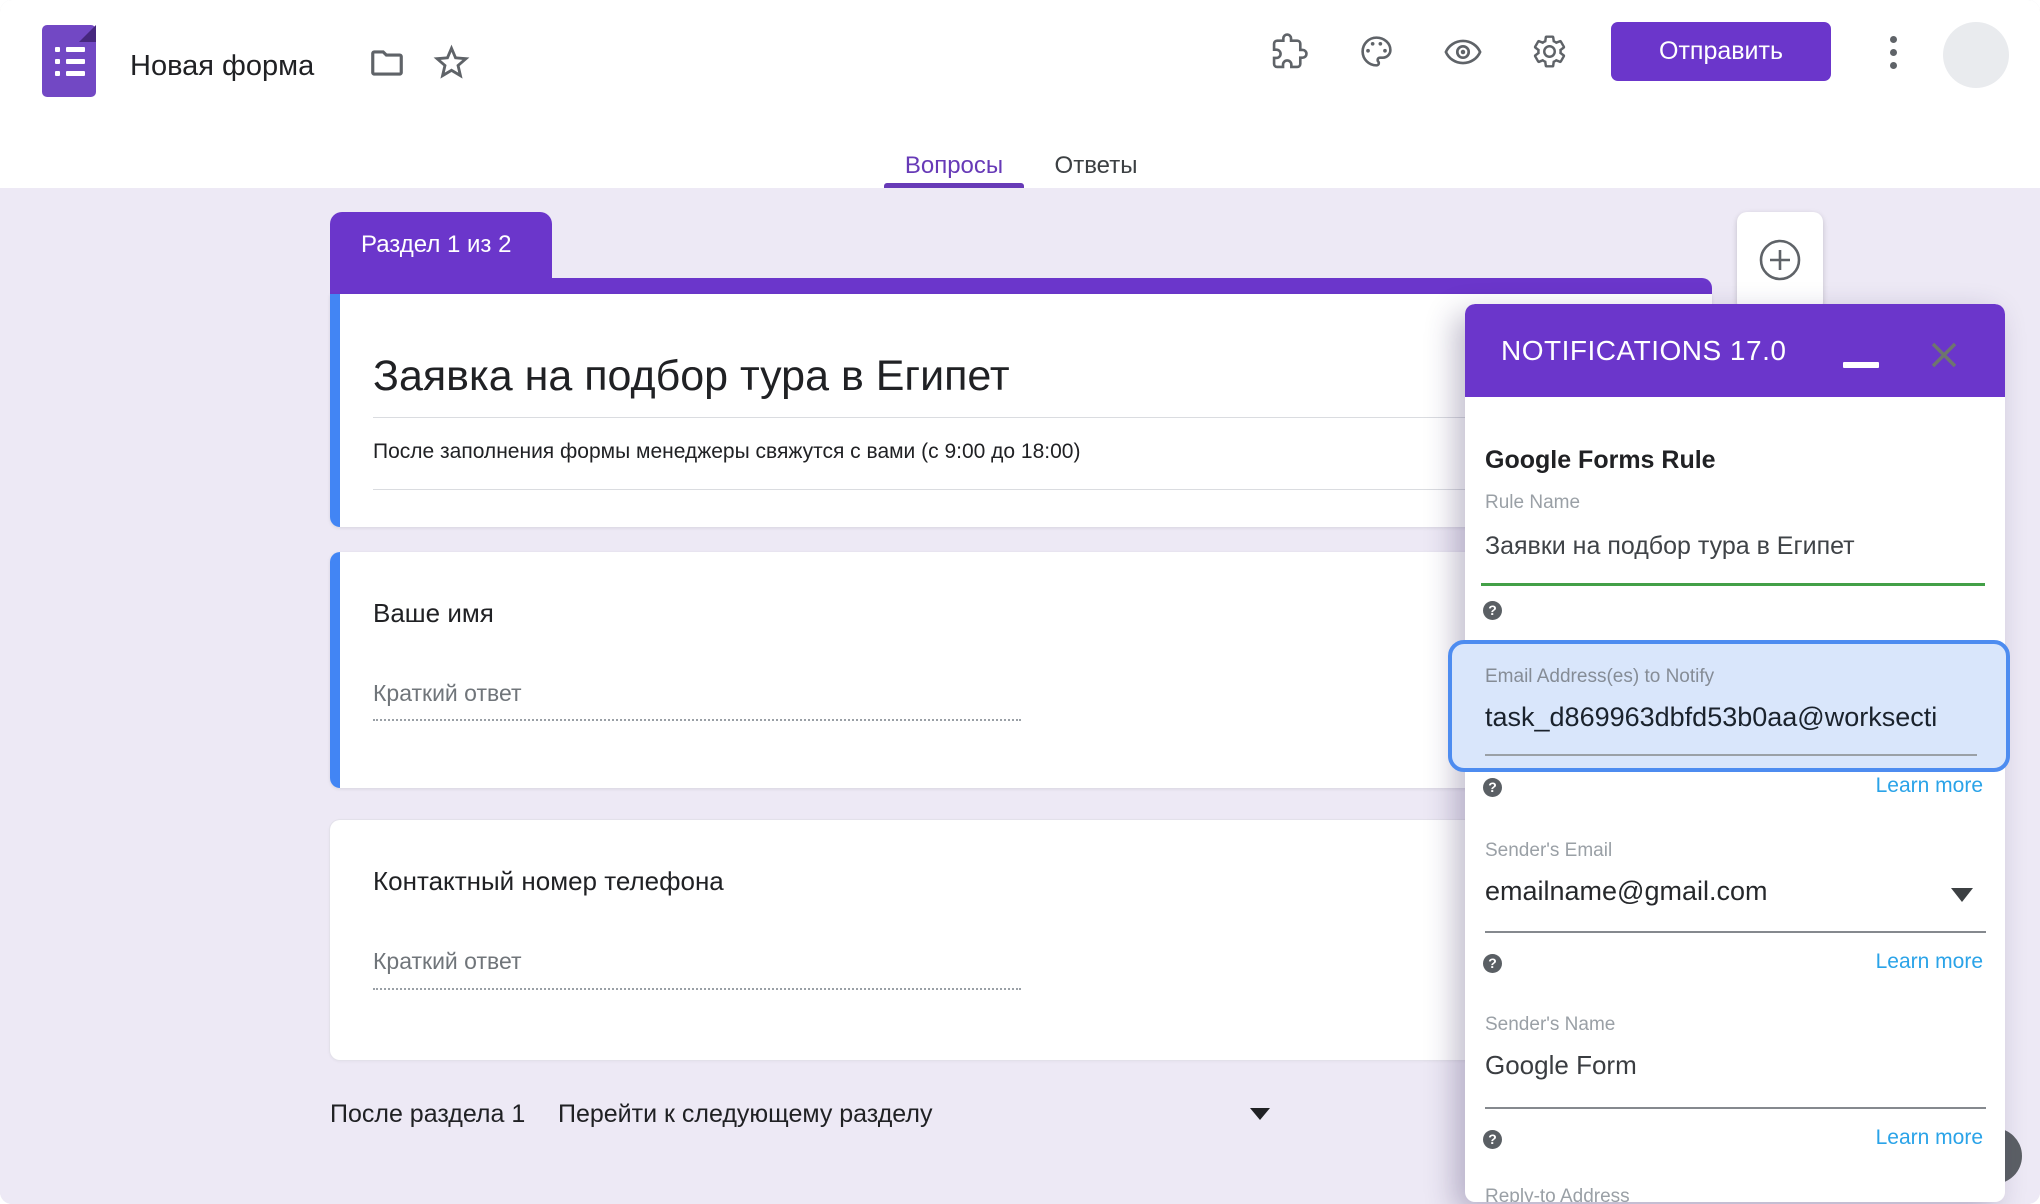  I want to click on notify-email-input: task_d869963dbfd53b0aa@worksecti, so click(1735, 717).